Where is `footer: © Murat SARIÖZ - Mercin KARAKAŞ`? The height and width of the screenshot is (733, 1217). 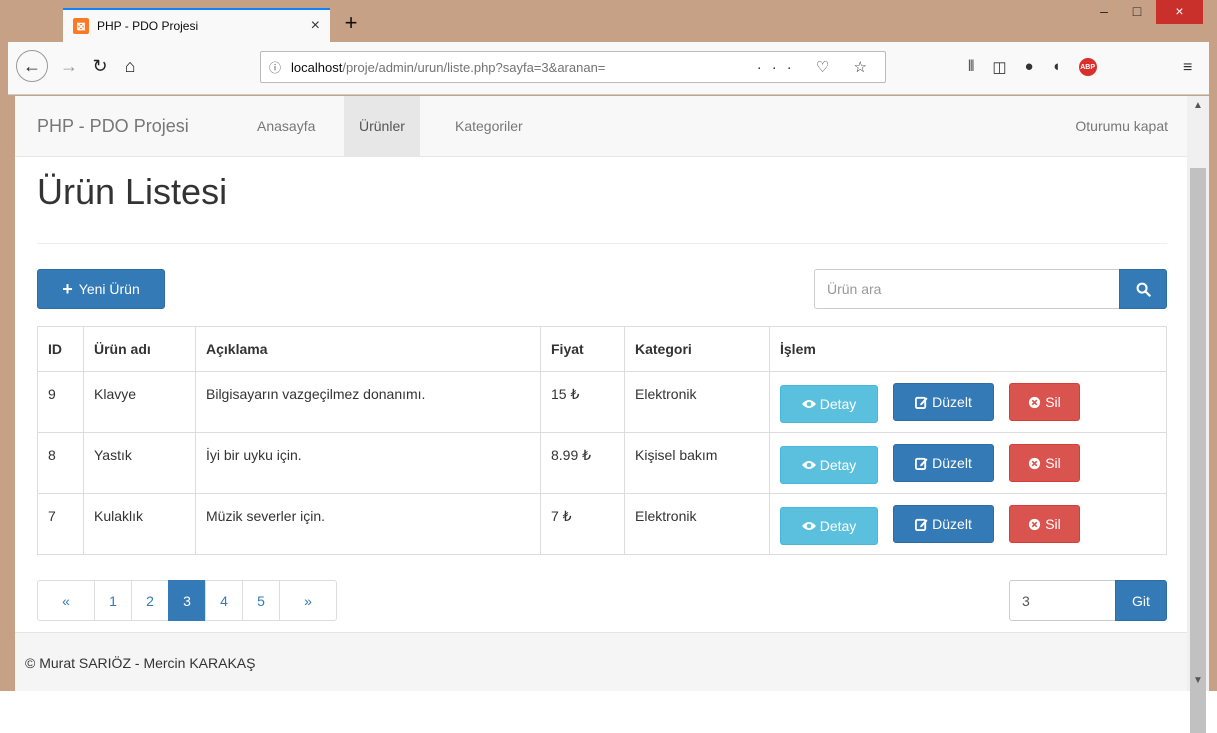 footer: © Murat SARIÖZ - Mercin KARAKAŞ is located at coordinates (601, 661).